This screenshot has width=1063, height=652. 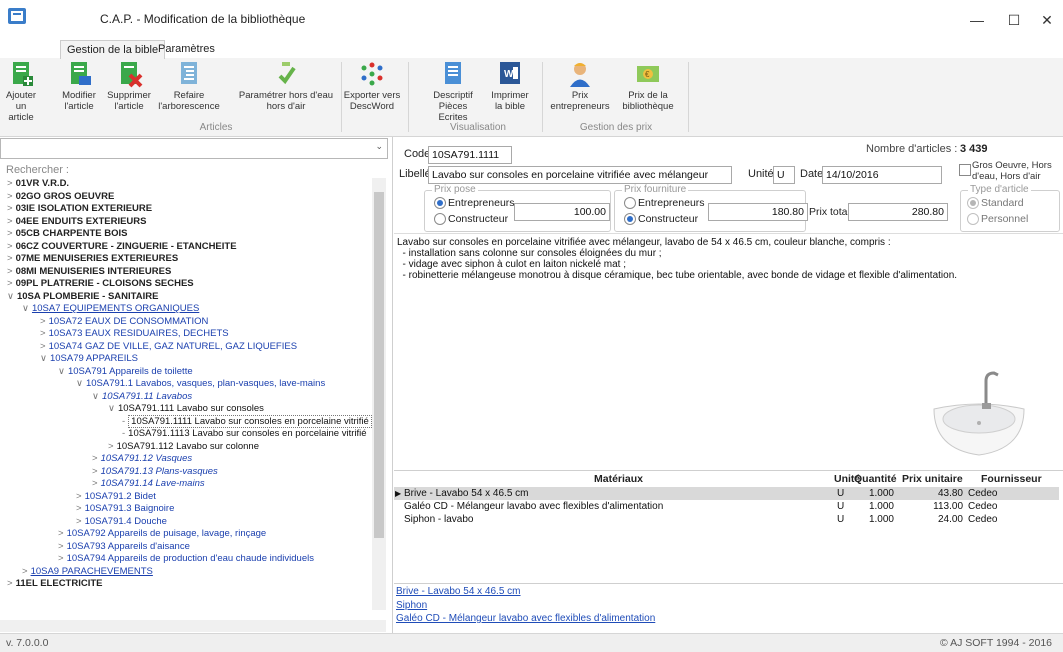 What do you see at coordinates (973, 203) in the screenshot?
I see `type-standard-radio` at bounding box center [973, 203].